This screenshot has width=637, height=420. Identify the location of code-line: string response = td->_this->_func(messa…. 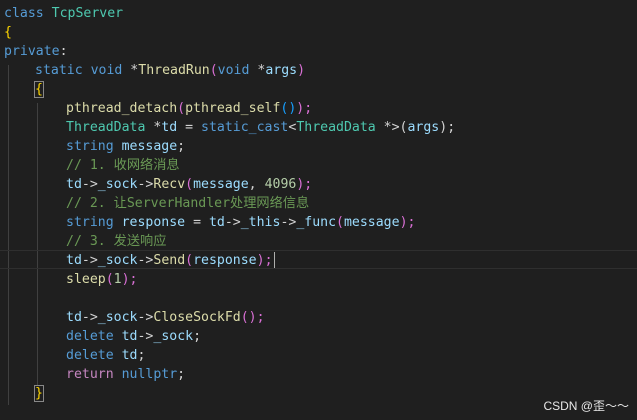
(240, 222).